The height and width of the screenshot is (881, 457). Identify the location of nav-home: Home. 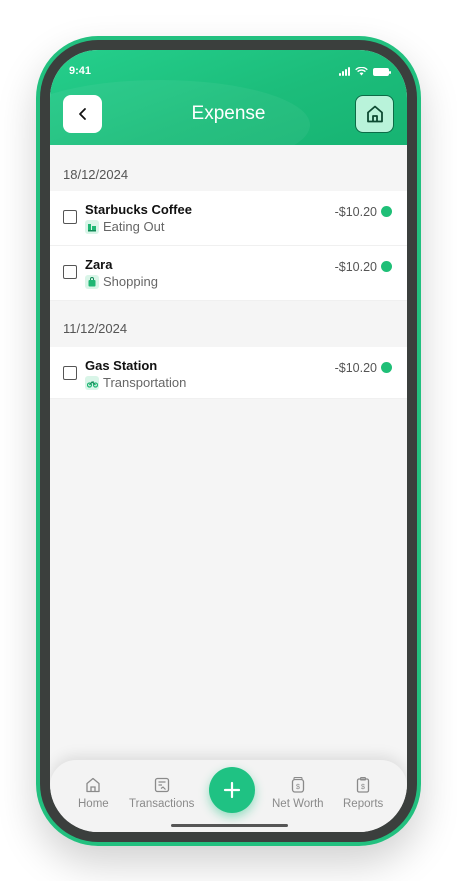
(93, 793).